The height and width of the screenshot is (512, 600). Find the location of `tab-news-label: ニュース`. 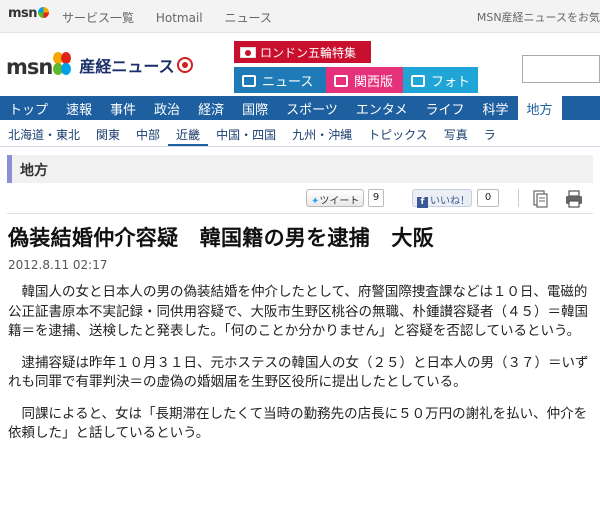

tab-news-label: ニュース is located at coordinates (288, 82).